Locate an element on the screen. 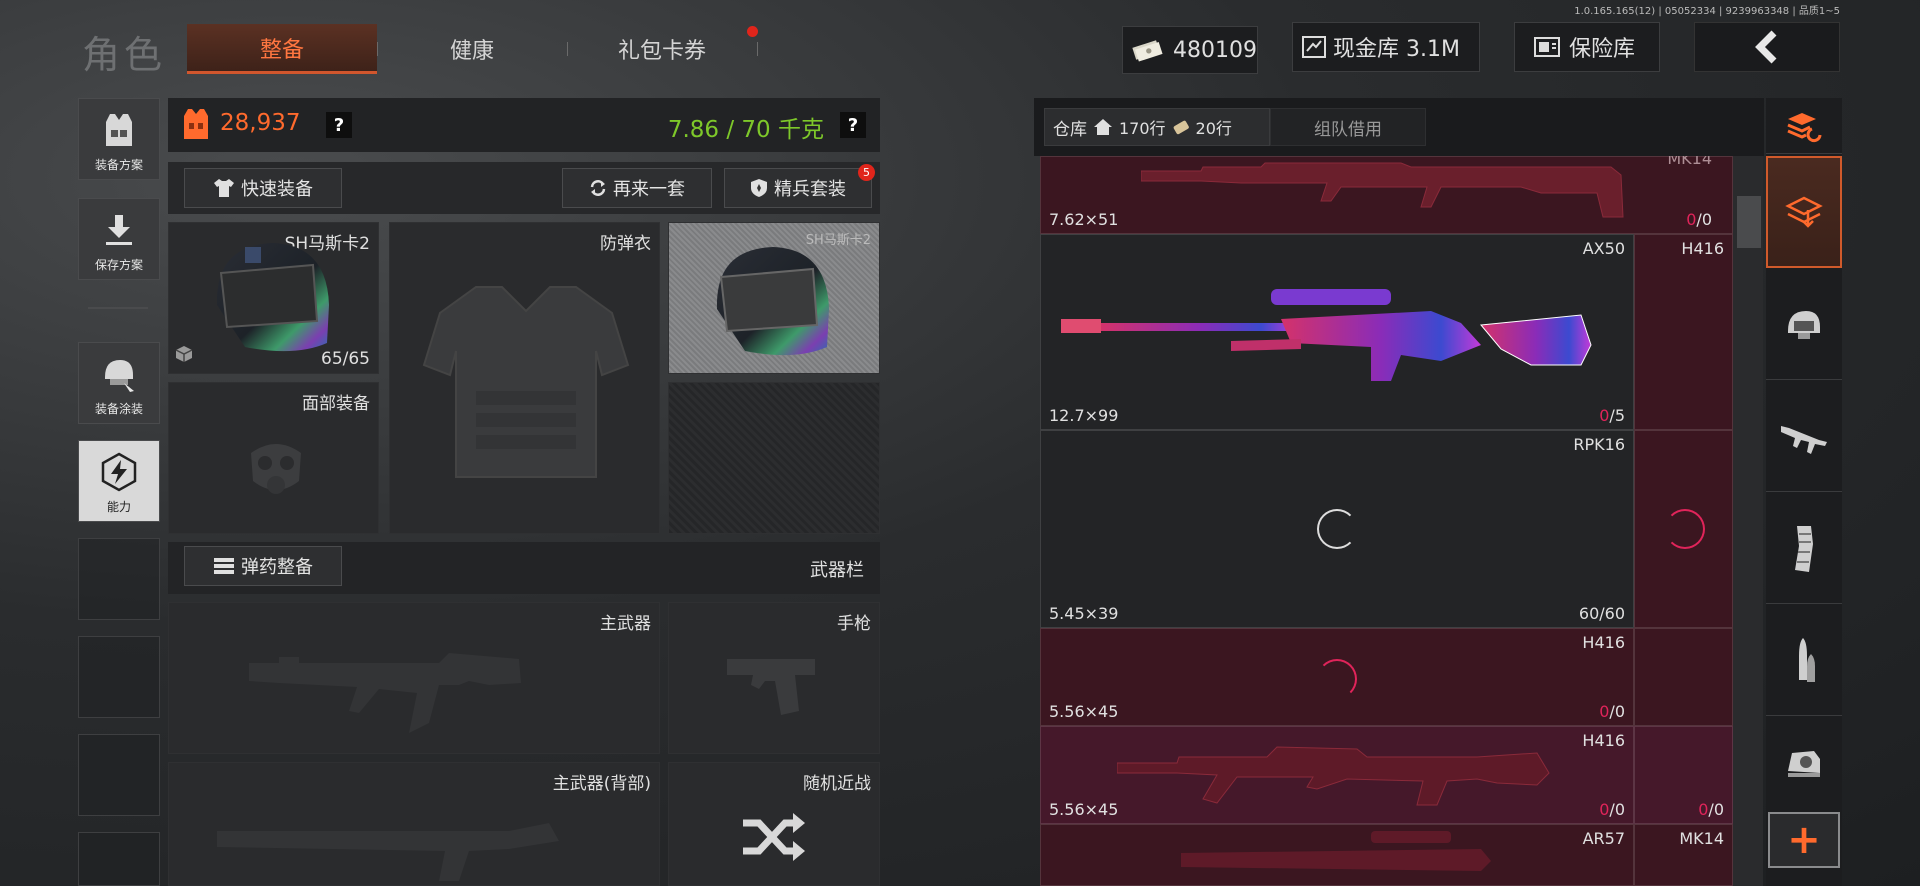  elite-set-button: 精兵套装 is located at coordinates (798, 188).